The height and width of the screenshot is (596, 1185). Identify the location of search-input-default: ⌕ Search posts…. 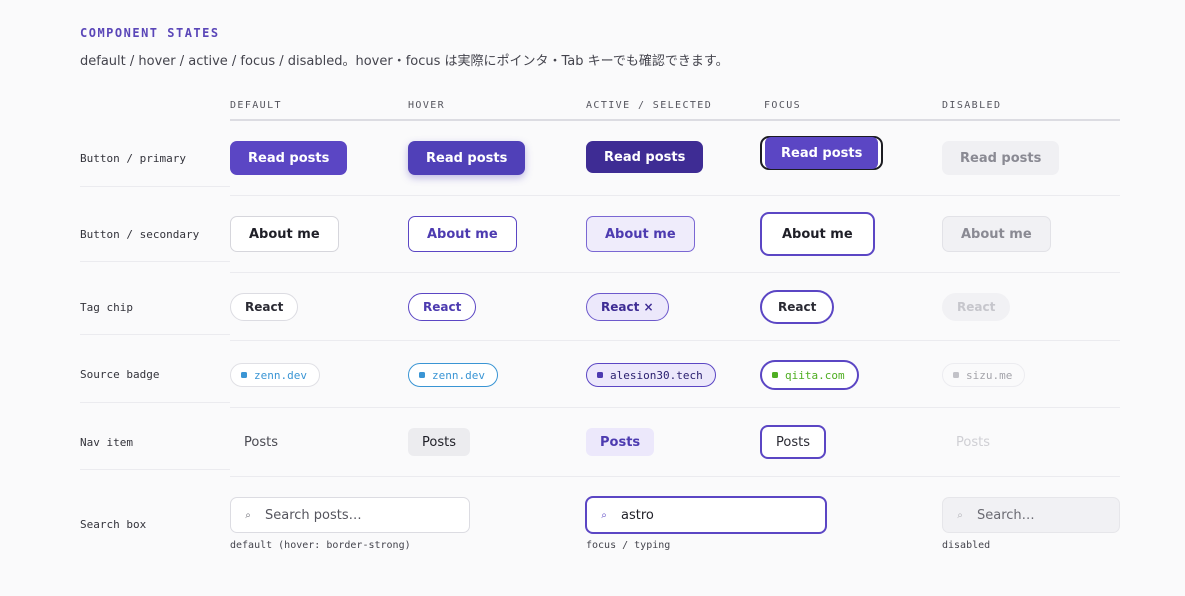
(350, 515).